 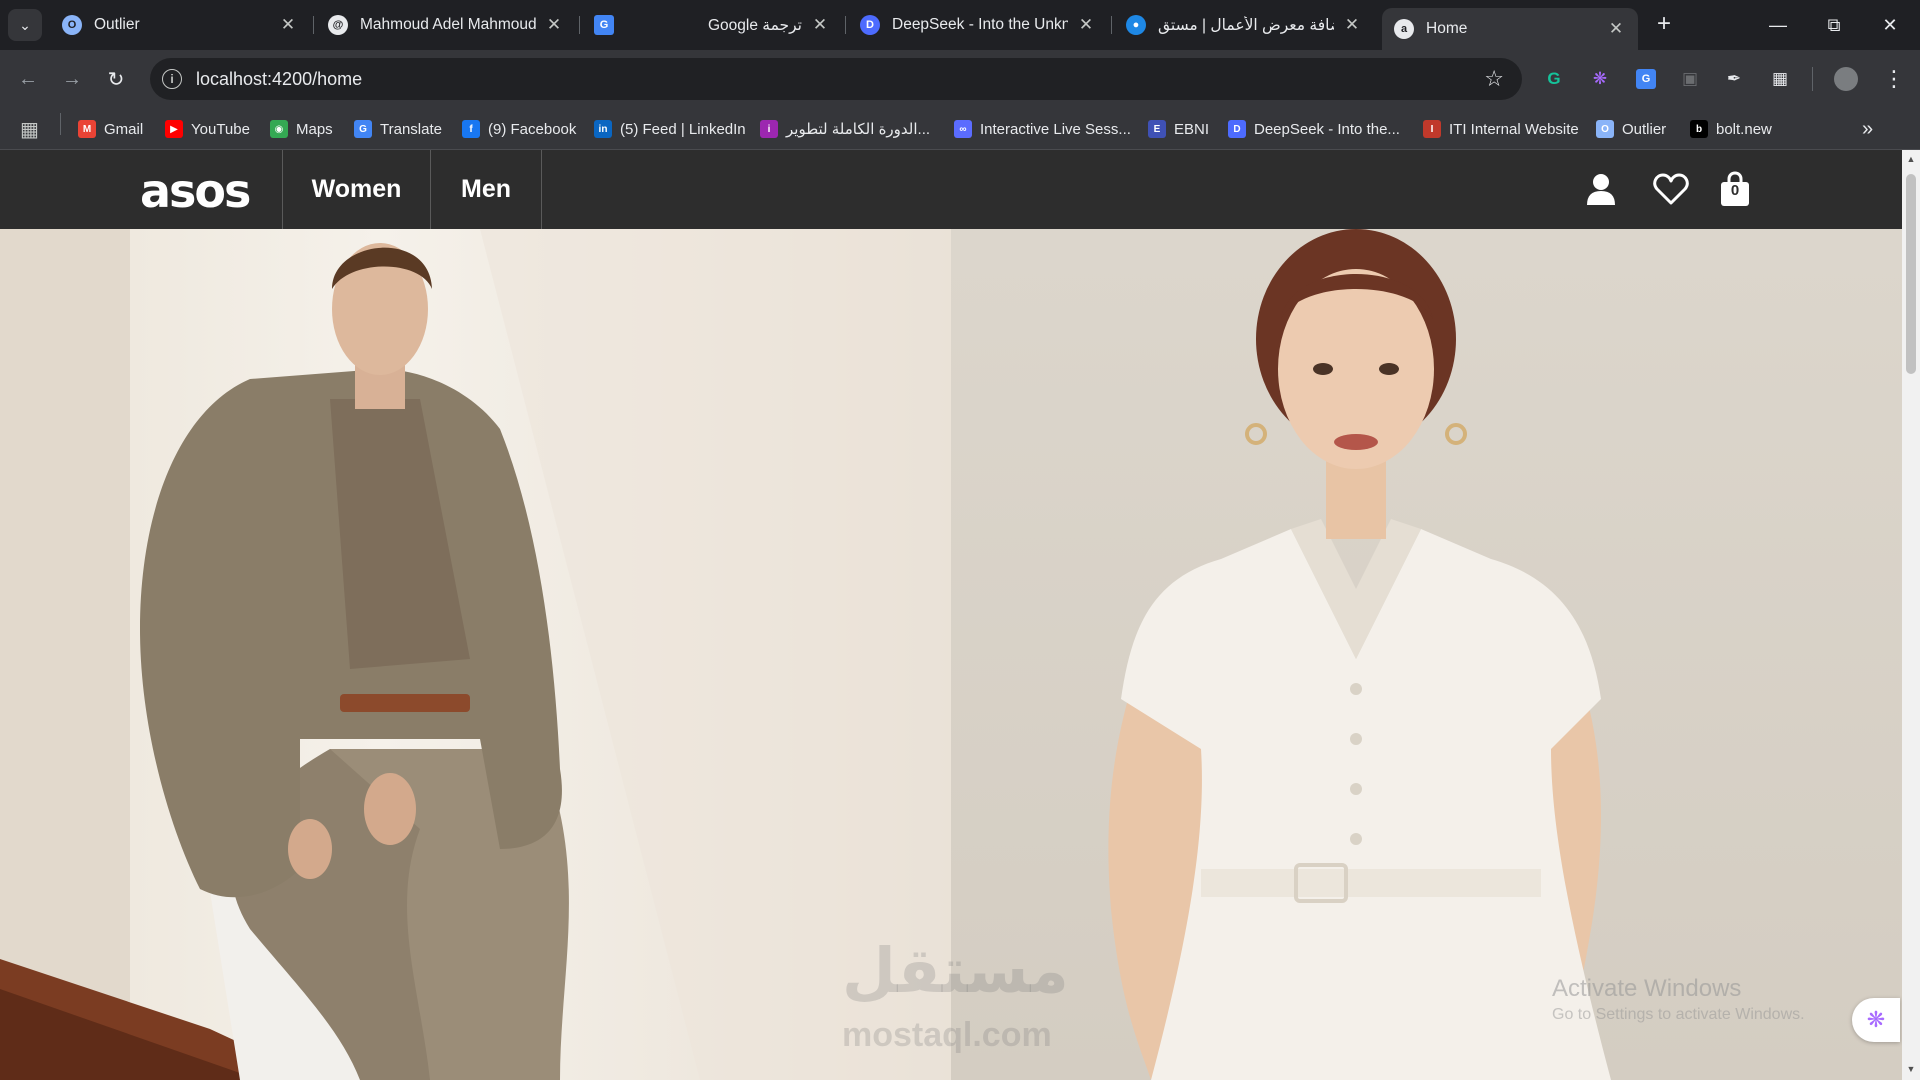 I want to click on nav-men: Men, so click(x=486, y=189).